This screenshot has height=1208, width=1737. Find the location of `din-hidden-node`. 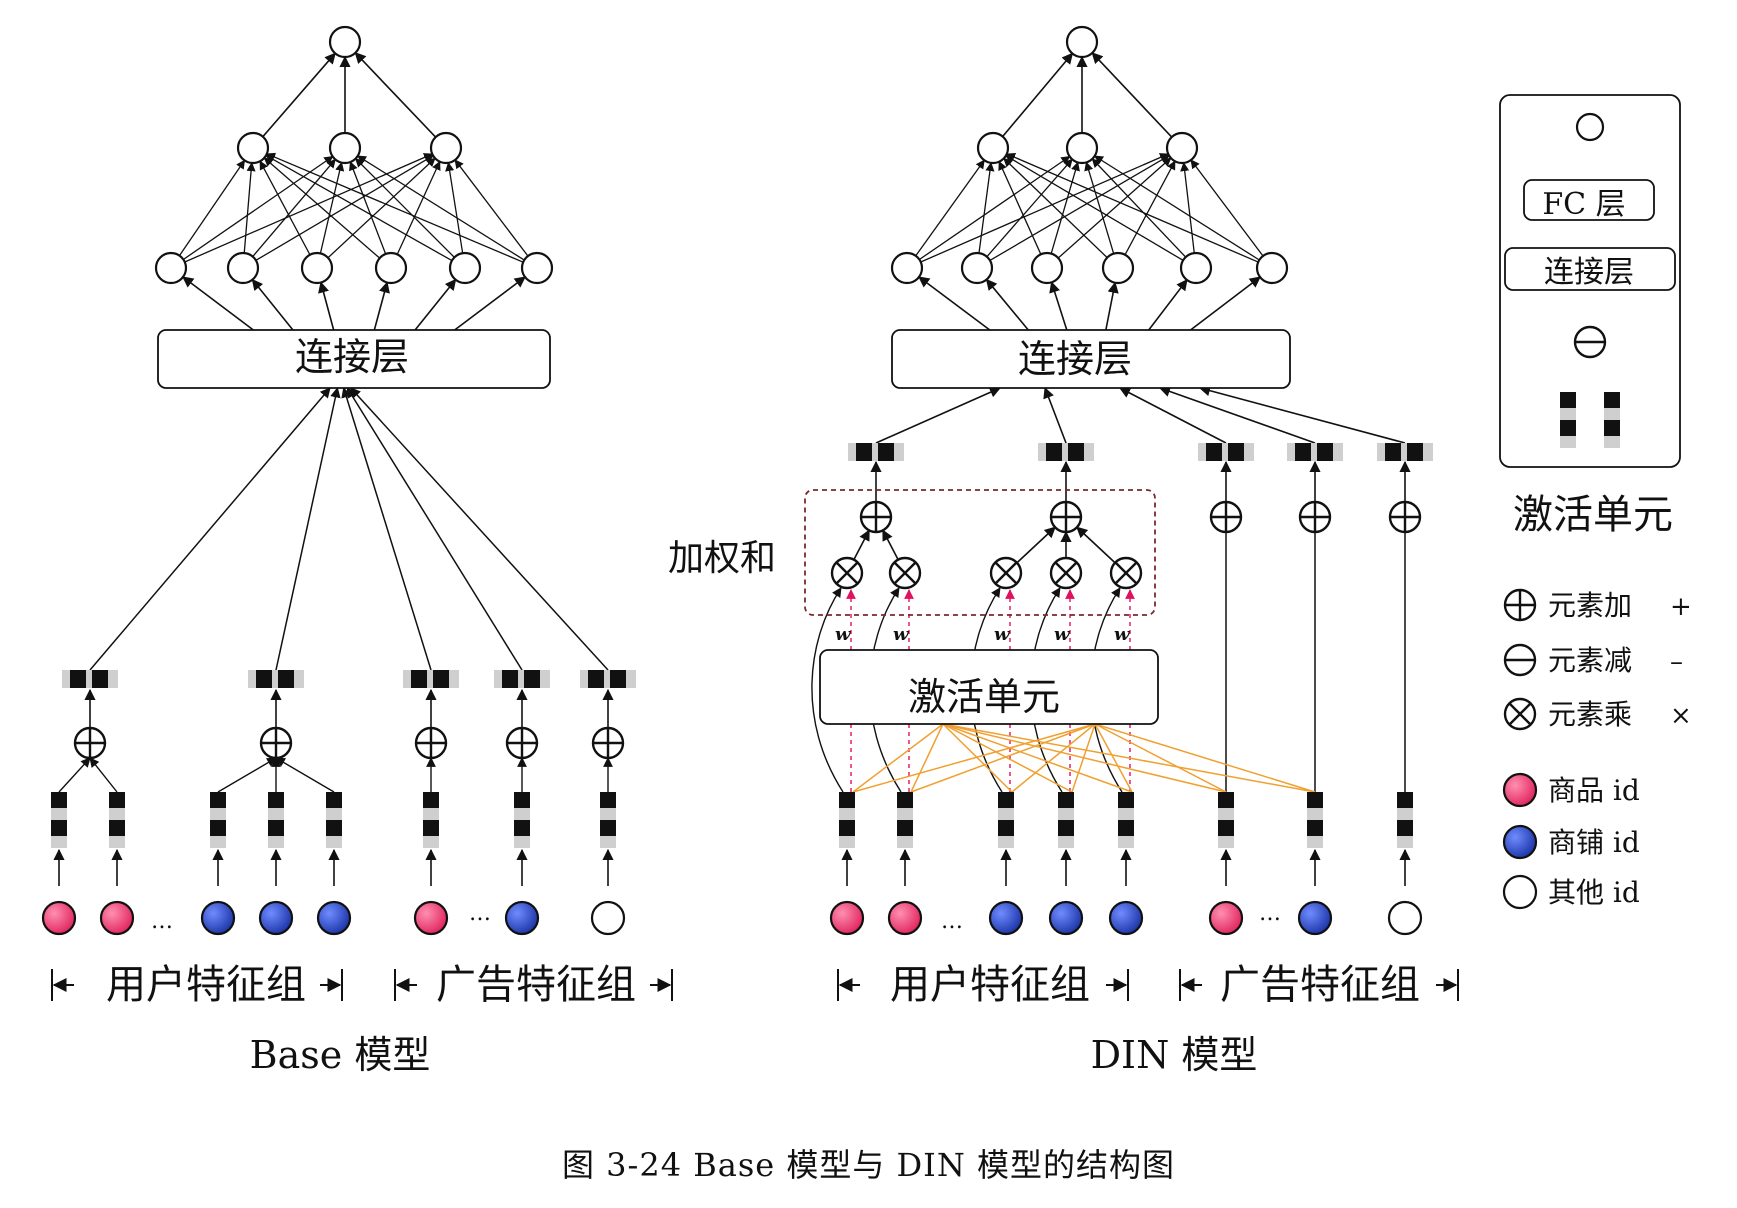

din-hidden-node is located at coordinates (1182, 148).